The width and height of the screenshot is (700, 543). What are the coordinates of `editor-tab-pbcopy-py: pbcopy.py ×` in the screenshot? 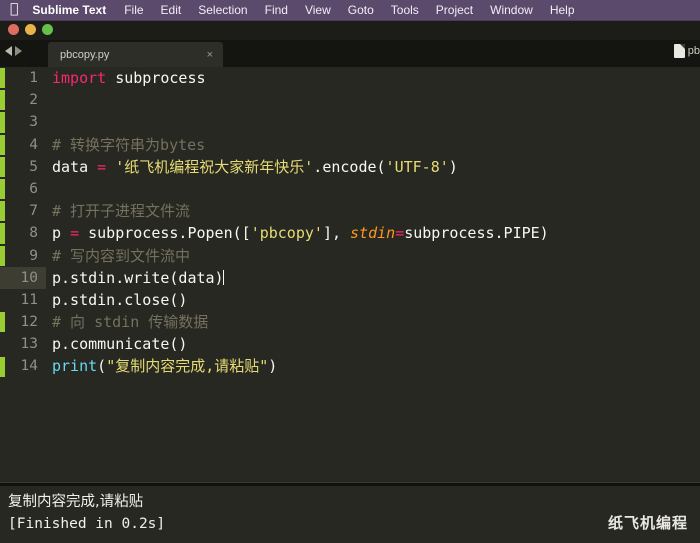 It's located at (135, 54).